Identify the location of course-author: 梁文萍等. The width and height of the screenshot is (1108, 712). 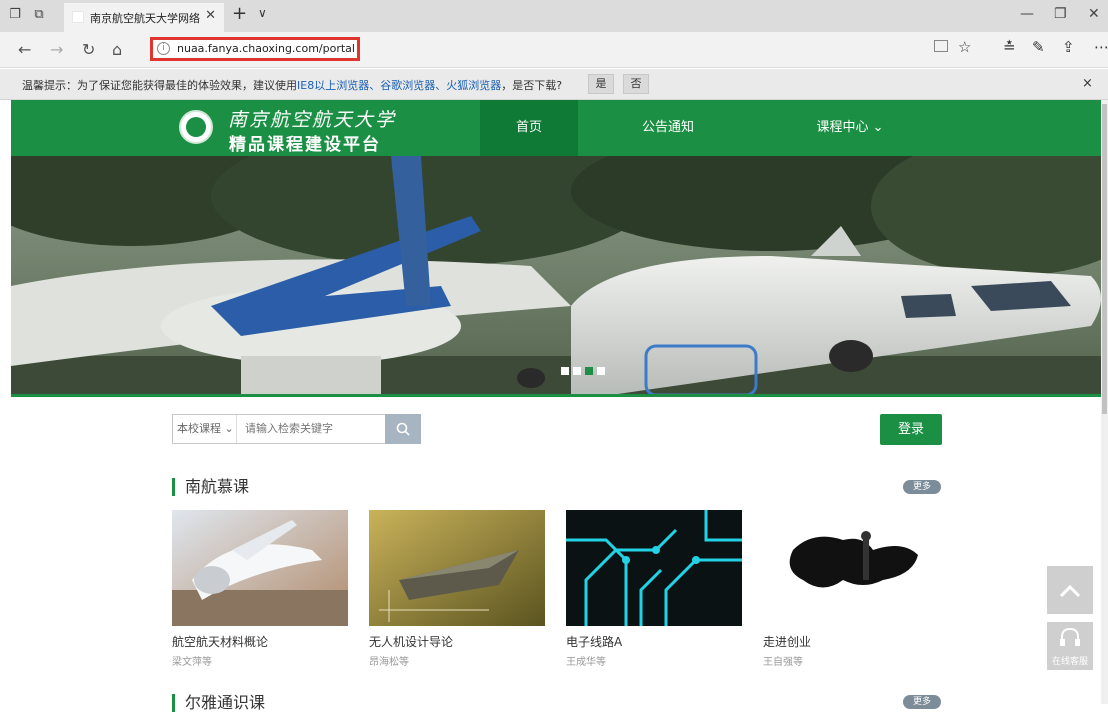
(192, 662).